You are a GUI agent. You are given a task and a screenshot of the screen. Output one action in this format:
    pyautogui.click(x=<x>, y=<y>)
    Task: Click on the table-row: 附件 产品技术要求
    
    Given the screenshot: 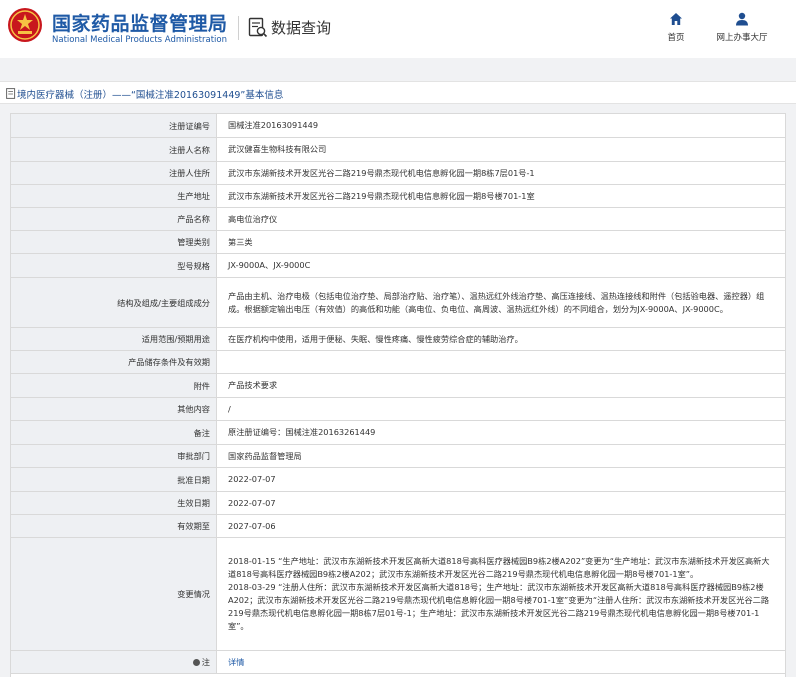 What is the action you would take?
    pyautogui.click(x=398, y=386)
    